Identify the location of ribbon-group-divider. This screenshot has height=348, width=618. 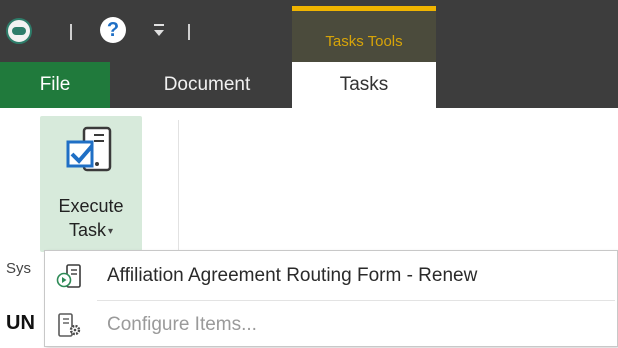
(178, 185).